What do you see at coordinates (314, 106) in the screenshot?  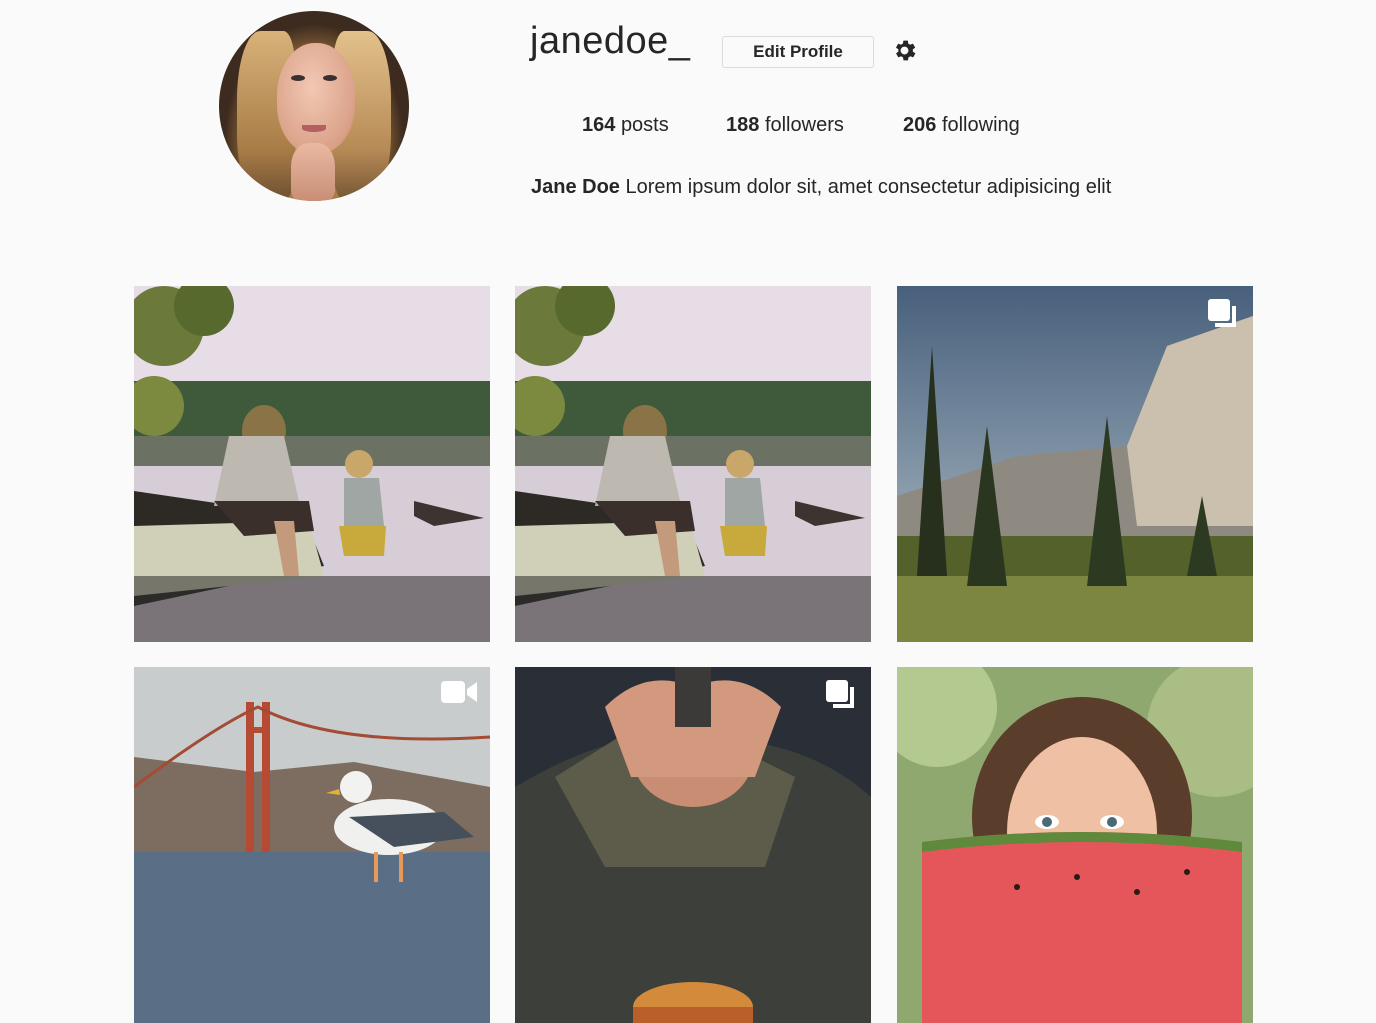 I see `profile-avatar` at bounding box center [314, 106].